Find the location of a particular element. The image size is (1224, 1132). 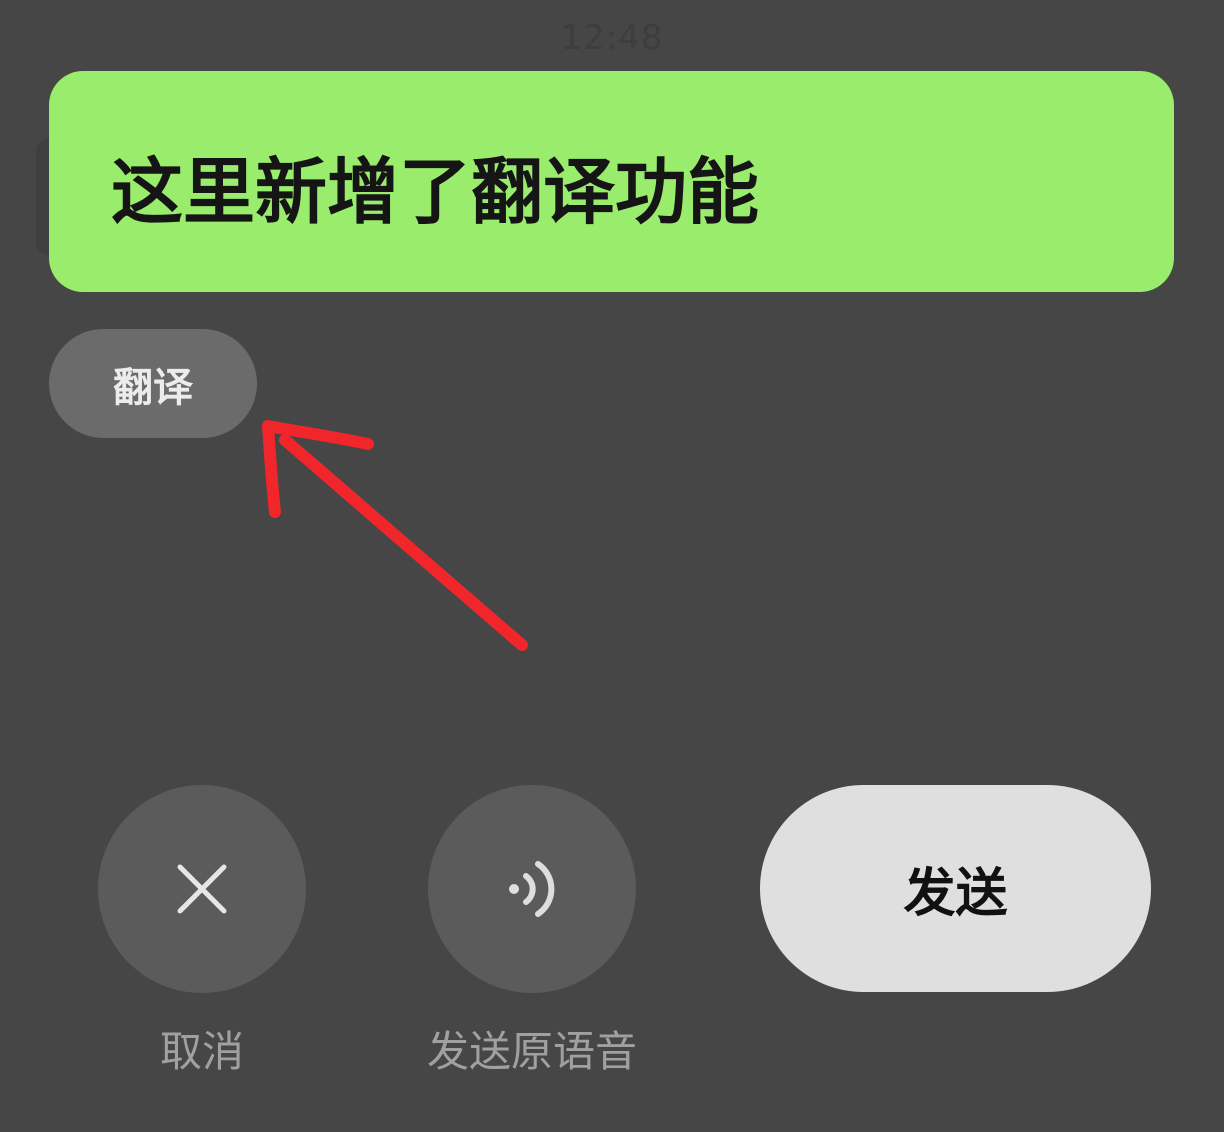

cancel-label: 取消 is located at coordinates (201, 1051).